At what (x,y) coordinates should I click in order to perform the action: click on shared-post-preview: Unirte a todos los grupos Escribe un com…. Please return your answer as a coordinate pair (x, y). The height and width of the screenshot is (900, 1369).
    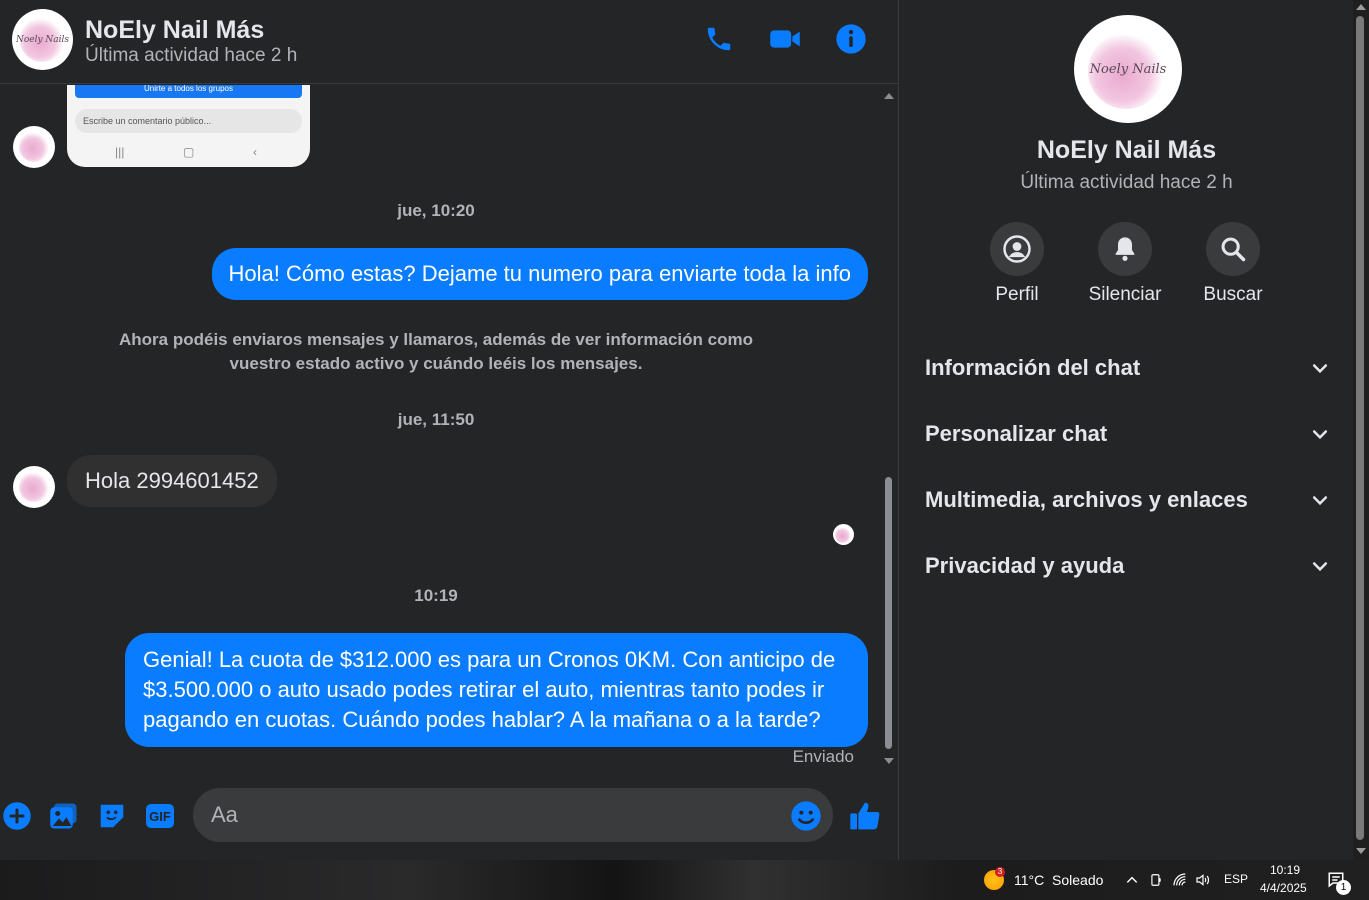
    Looking at the image, I should click on (188, 126).